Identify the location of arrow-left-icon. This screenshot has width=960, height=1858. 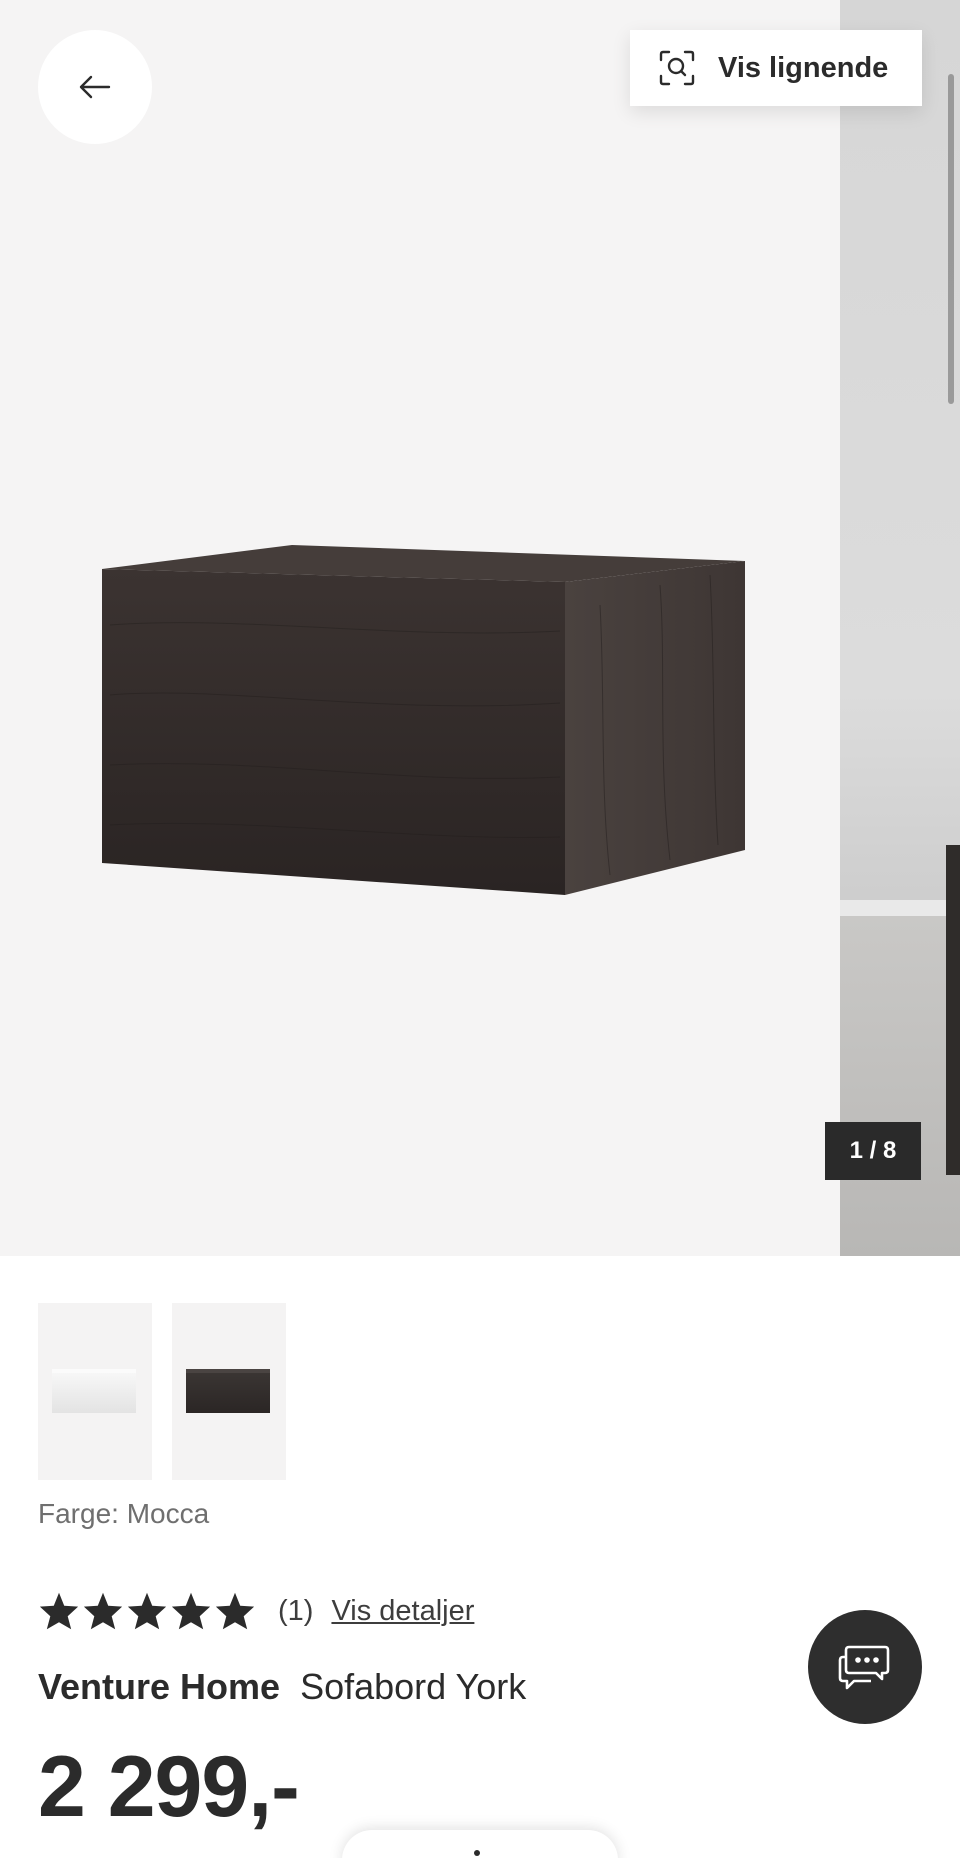
(95, 87).